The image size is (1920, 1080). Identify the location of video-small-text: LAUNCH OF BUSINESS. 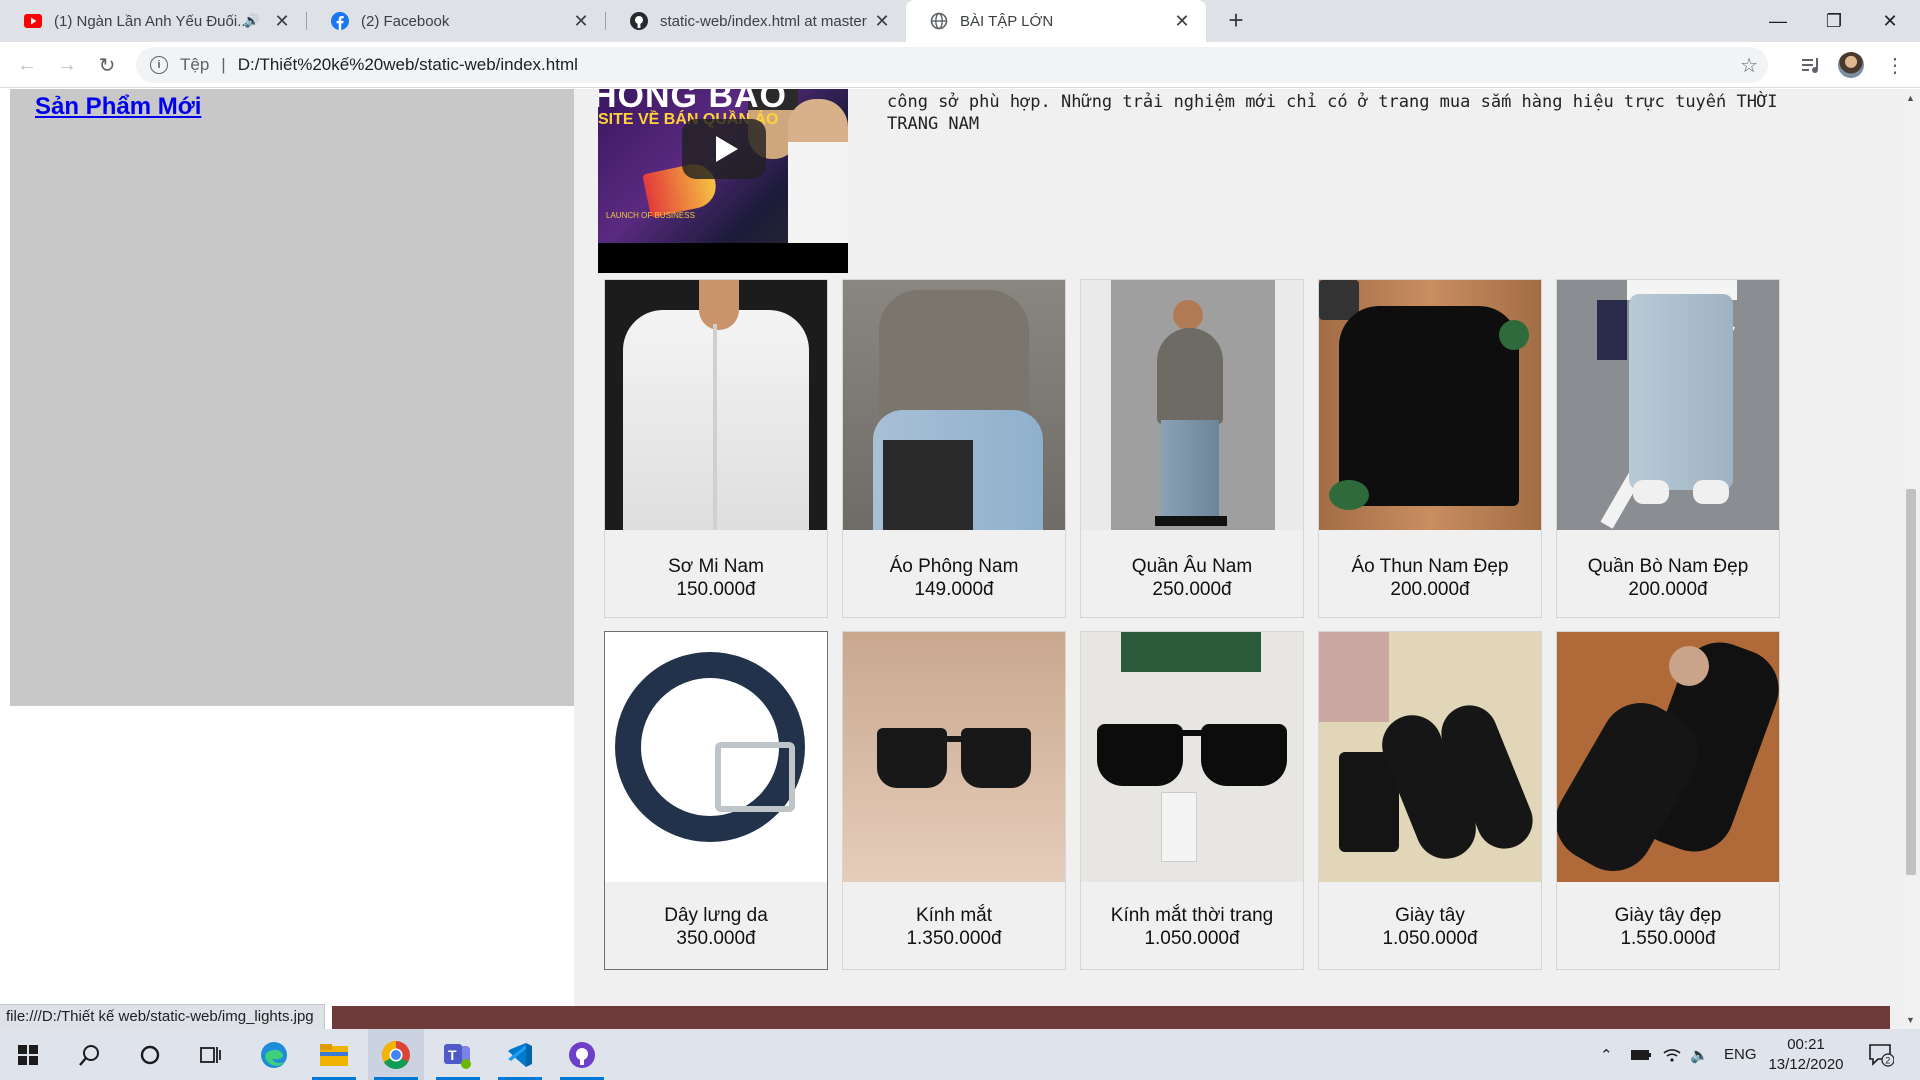
(650, 215).